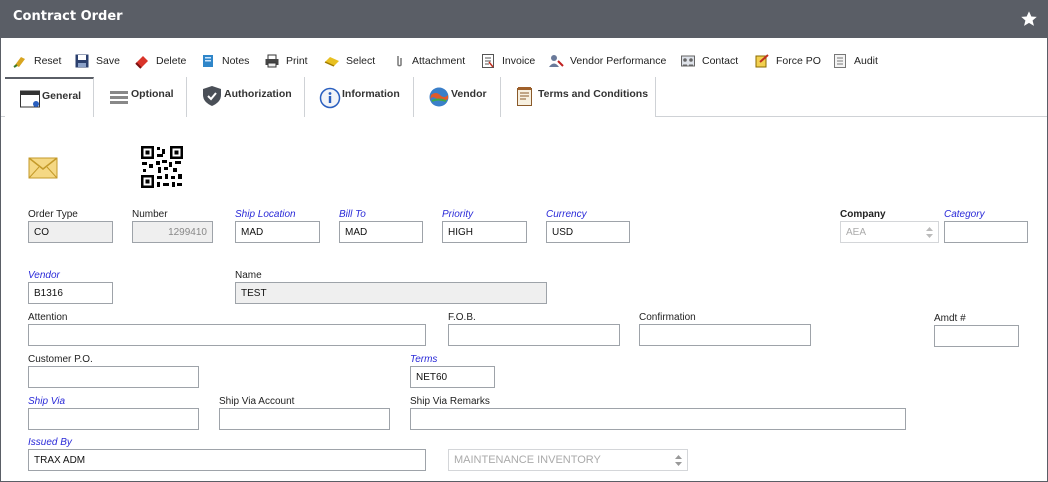  Describe the element at coordinates (976, 336) in the screenshot. I see `amdt-field` at that location.